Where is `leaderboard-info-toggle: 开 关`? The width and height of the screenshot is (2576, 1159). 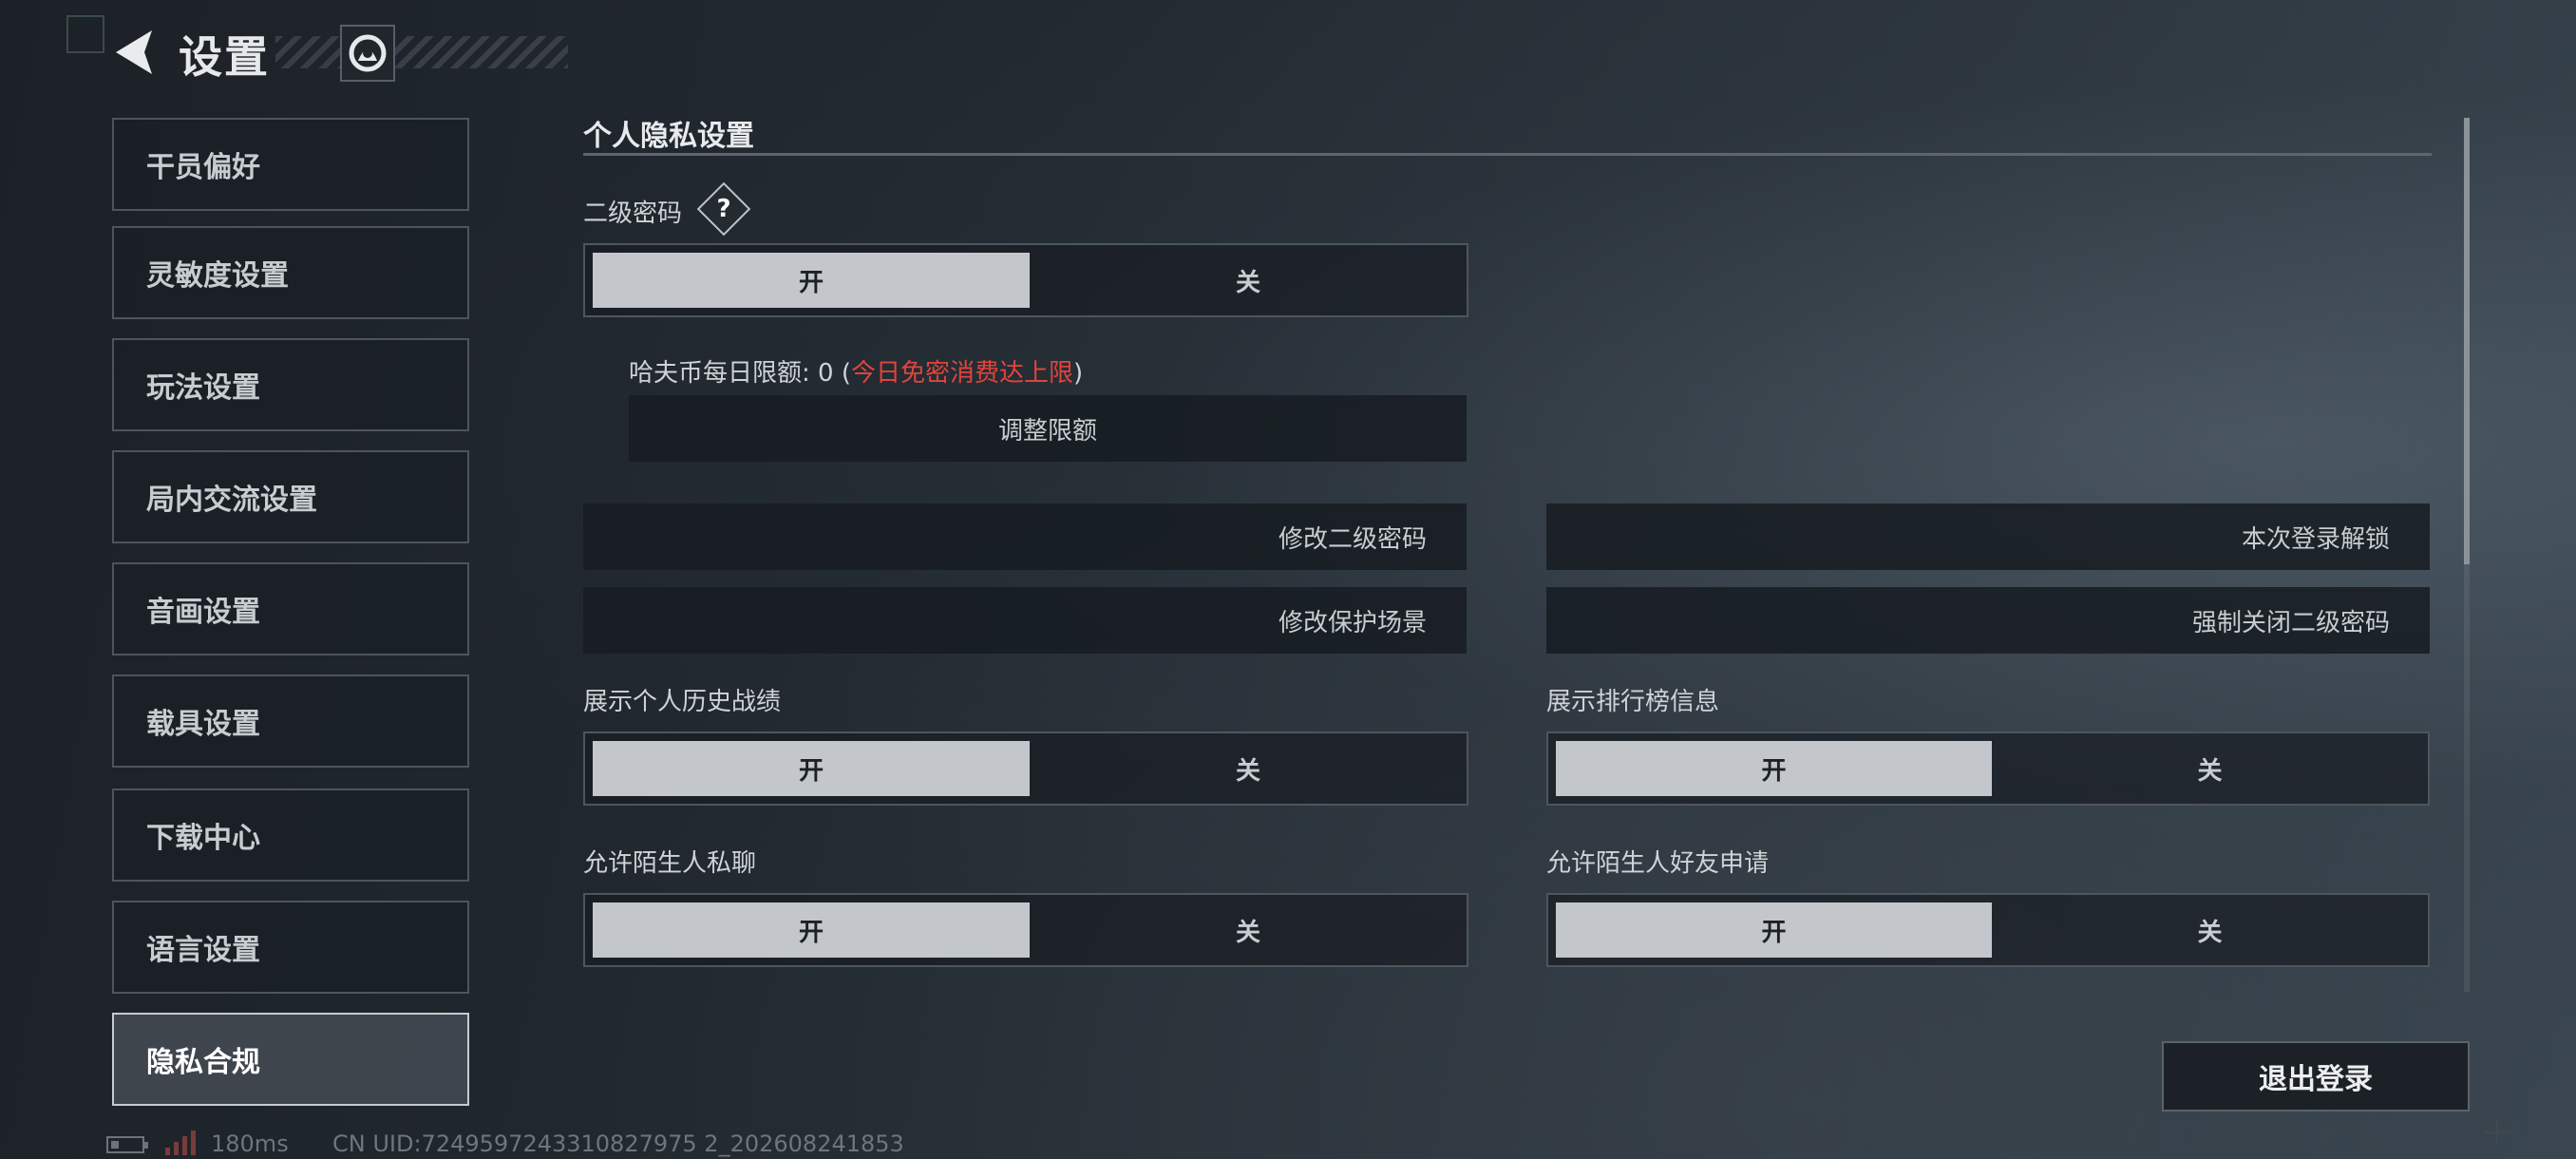
leaderboard-info-toggle: 开 关 is located at coordinates (1988, 769).